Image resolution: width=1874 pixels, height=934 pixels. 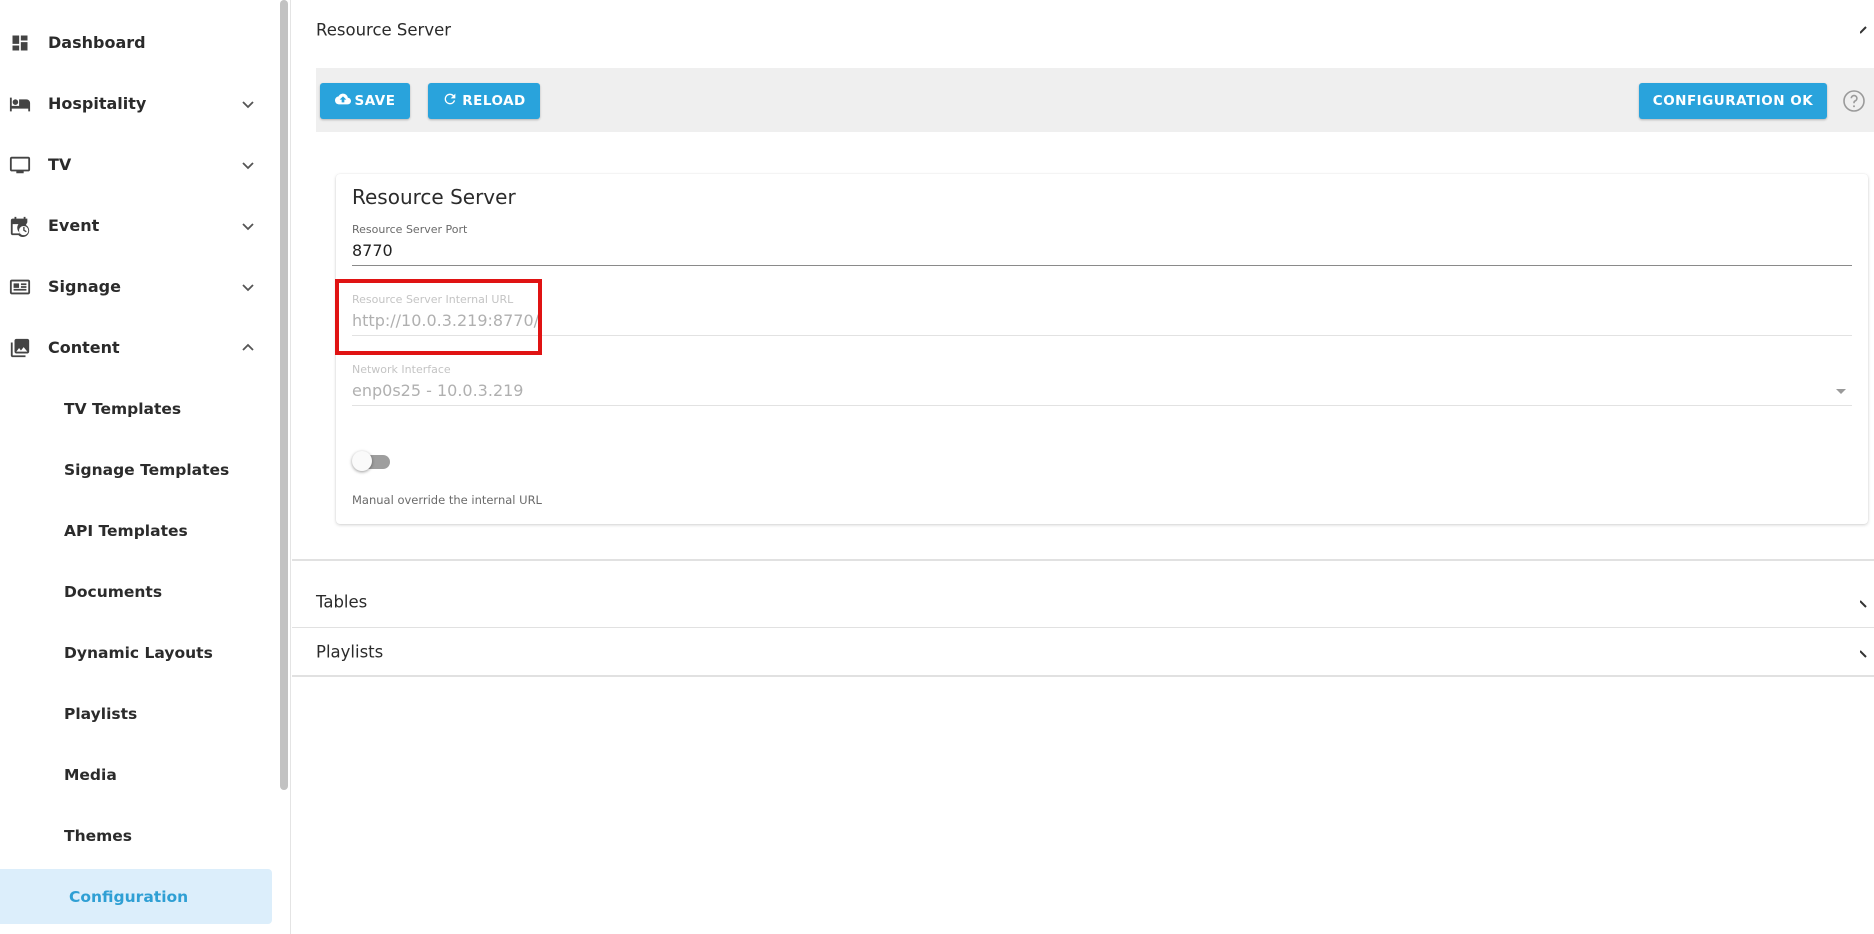 I want to click on card-title: Resource Server, so click(x=434, y=197).